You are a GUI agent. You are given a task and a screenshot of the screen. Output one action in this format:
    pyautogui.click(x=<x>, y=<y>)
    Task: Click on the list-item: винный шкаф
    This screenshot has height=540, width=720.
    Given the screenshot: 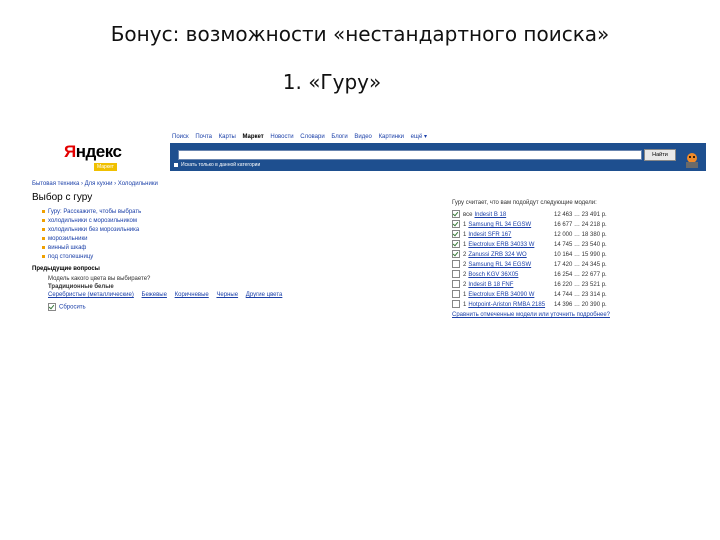 What is the action you would take?
    pyautogui.click(x=91, y=248)
    